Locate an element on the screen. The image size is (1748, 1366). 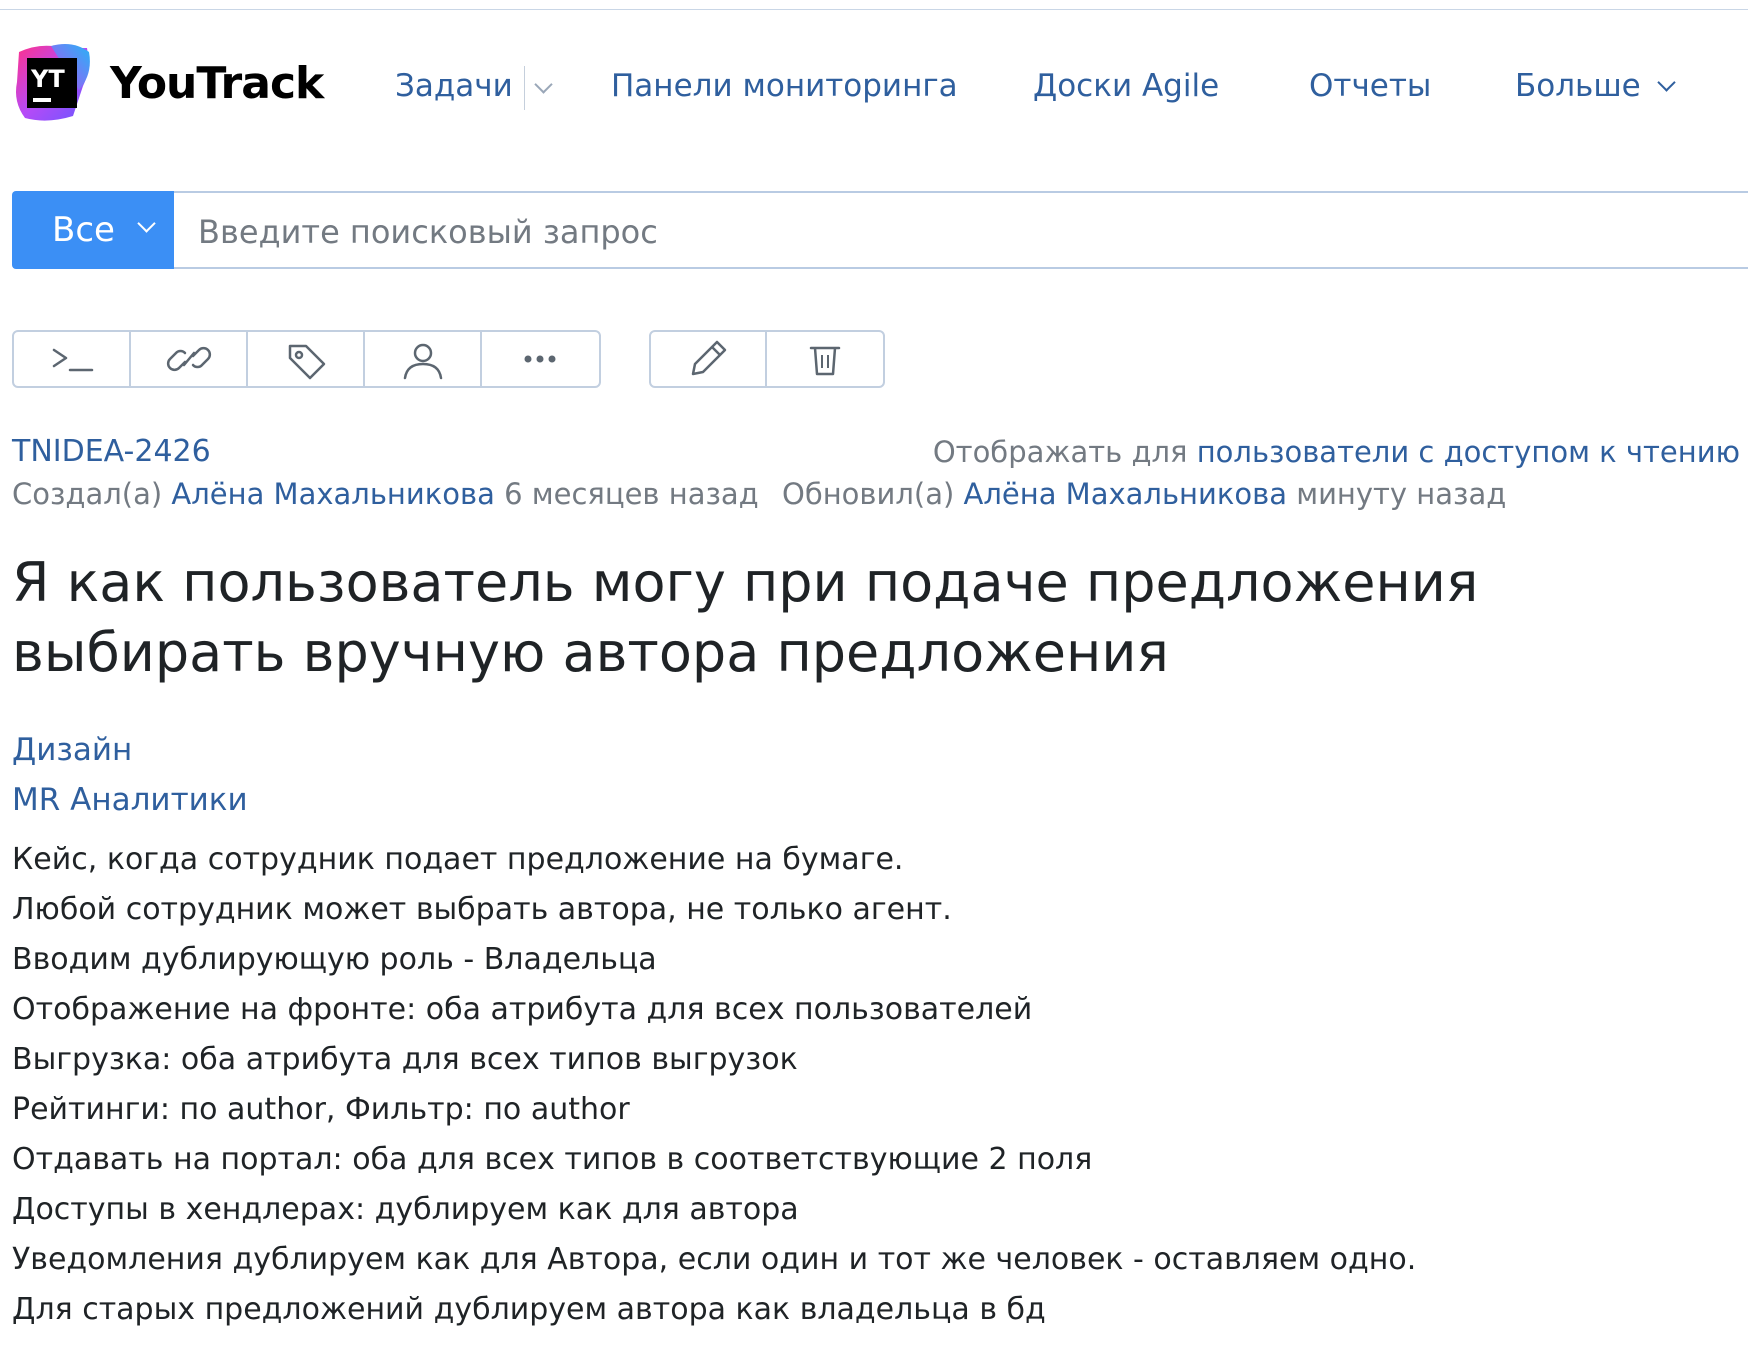
edit-button is located at coordinates (709, 359).